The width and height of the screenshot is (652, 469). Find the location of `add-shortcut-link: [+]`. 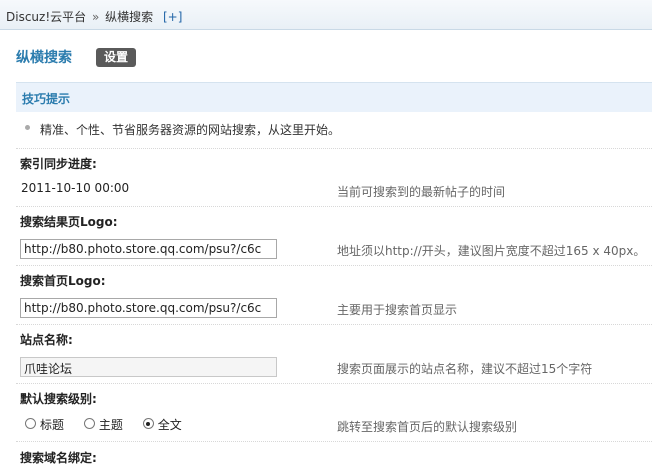

add-shortcut-link: [+] is located at coordinates (172, 17).